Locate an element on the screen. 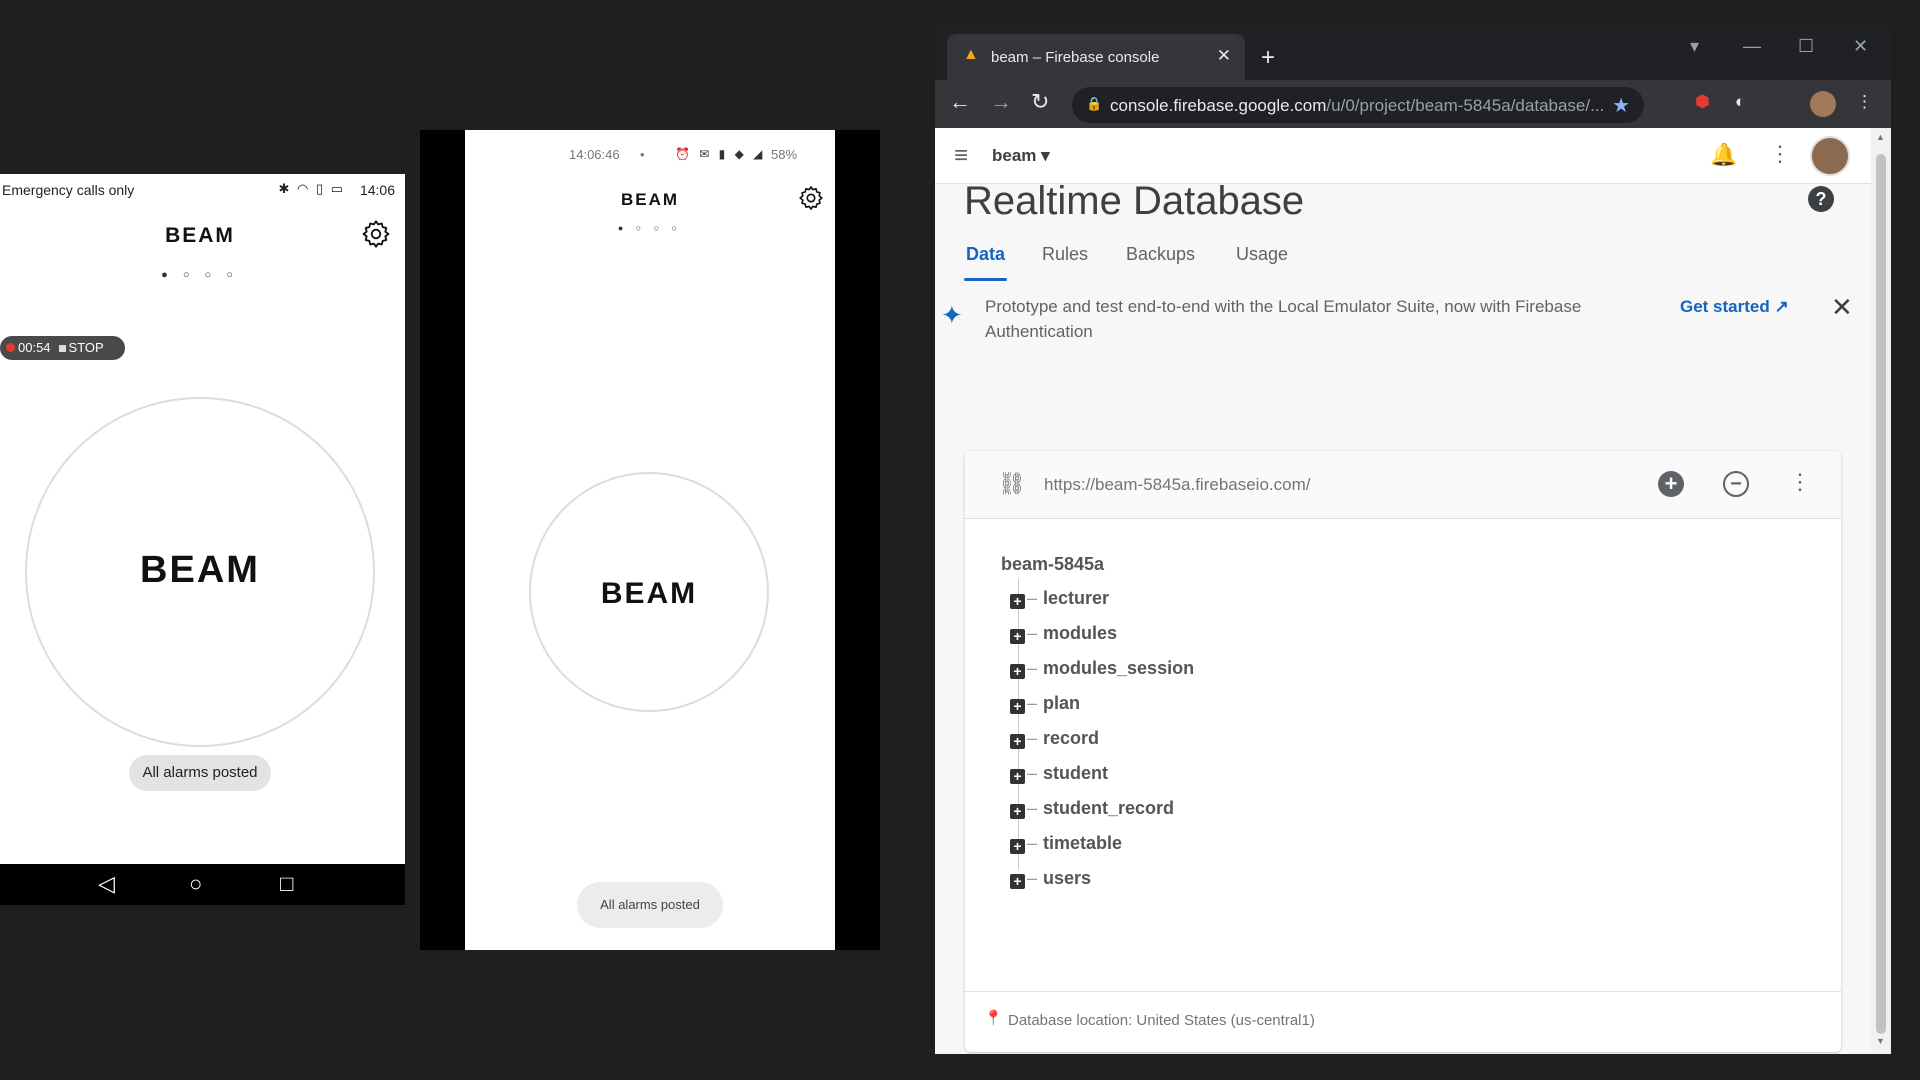 The height and width of the screenshot is (1080, 1920). tree-node: + – timetable is located at coordinates (1066, 845).